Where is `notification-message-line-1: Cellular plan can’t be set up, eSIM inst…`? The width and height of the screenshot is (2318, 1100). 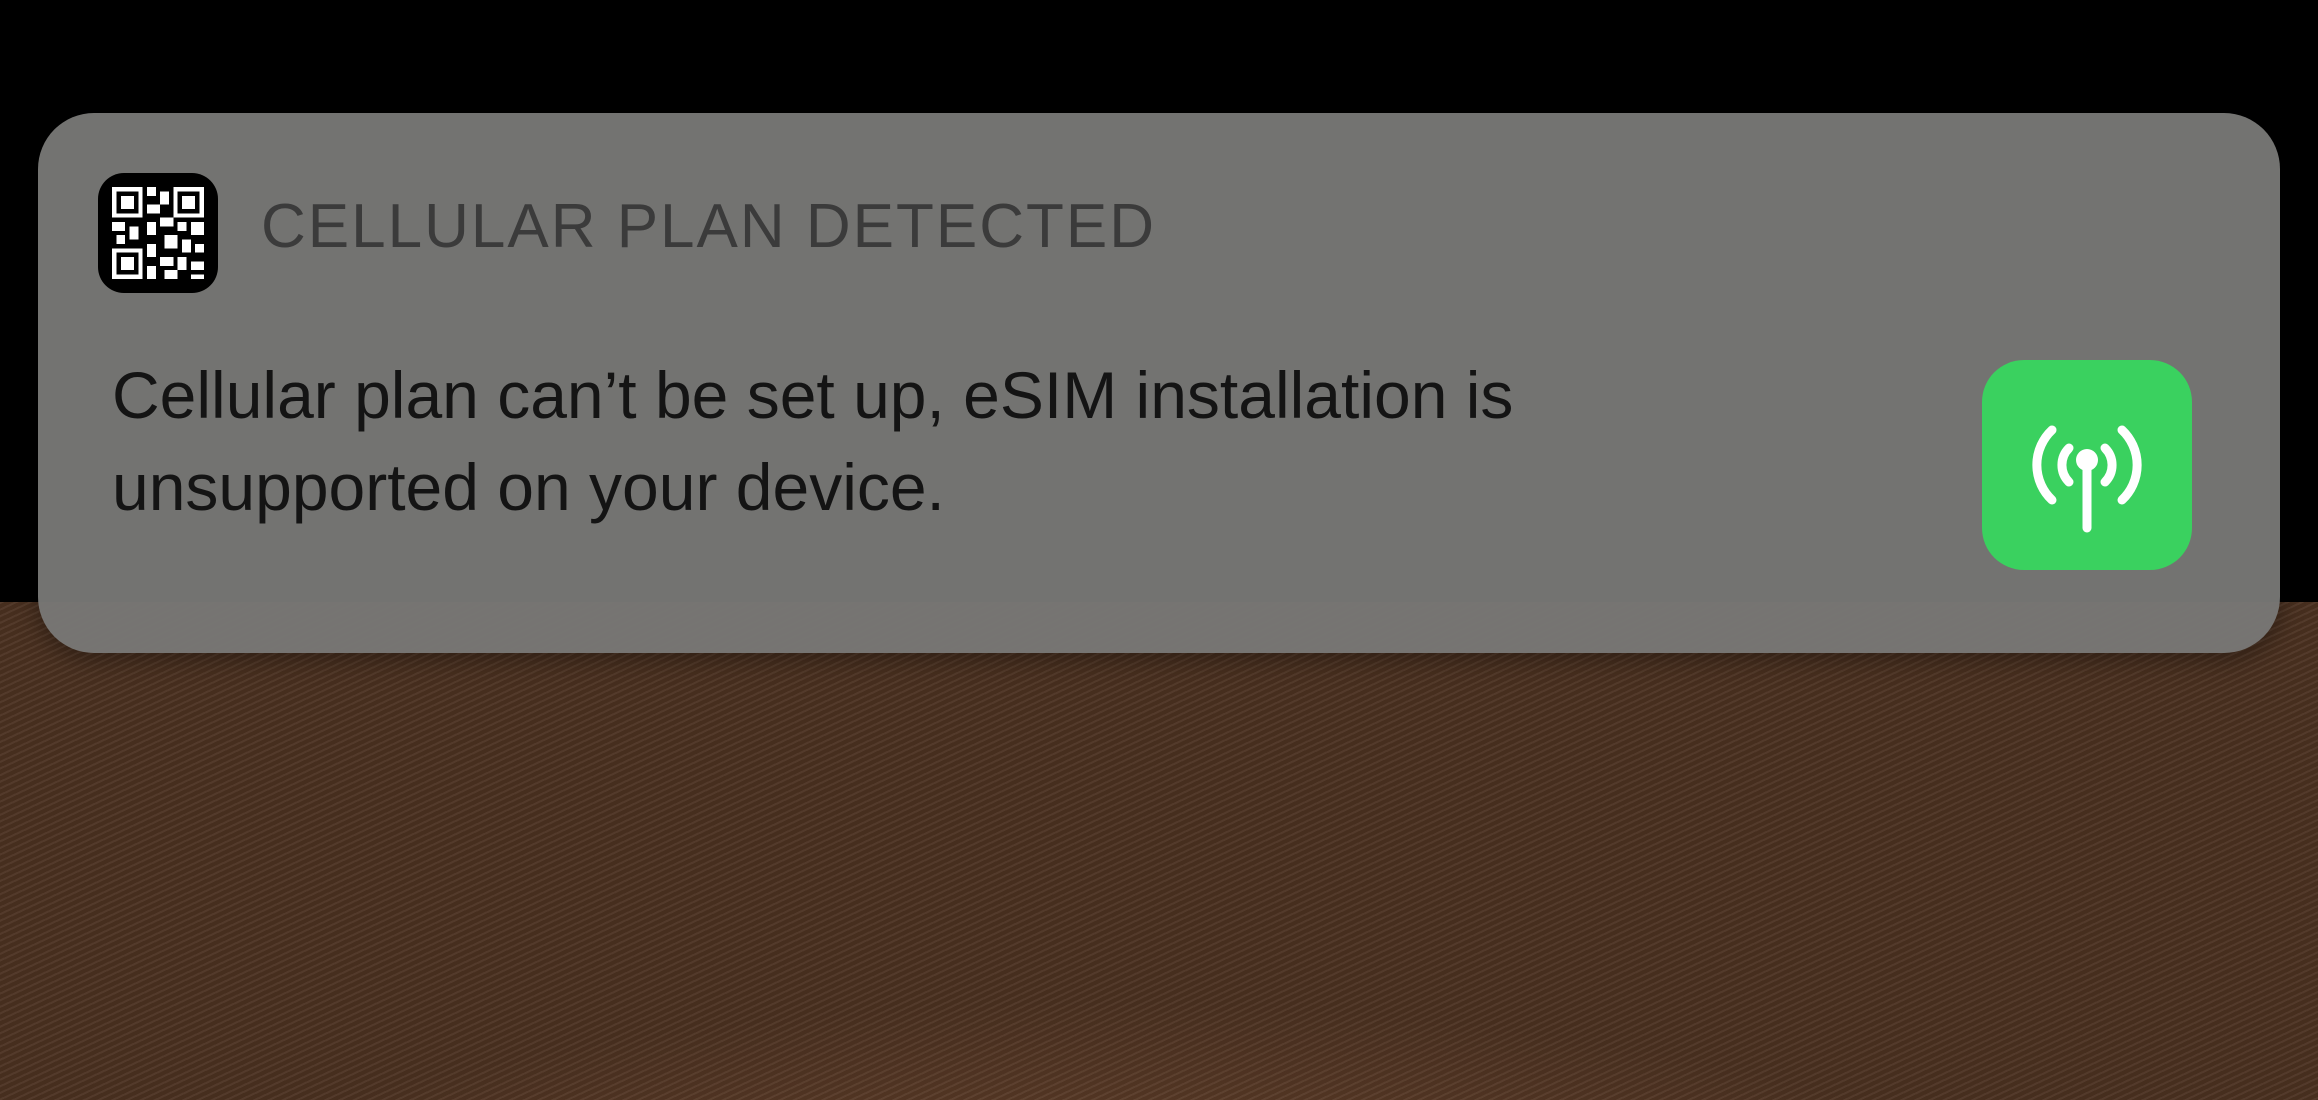
notification-message-line-1: Cellular plan can’t be set up, eSIM inst… is located at coordinates (813, 395).